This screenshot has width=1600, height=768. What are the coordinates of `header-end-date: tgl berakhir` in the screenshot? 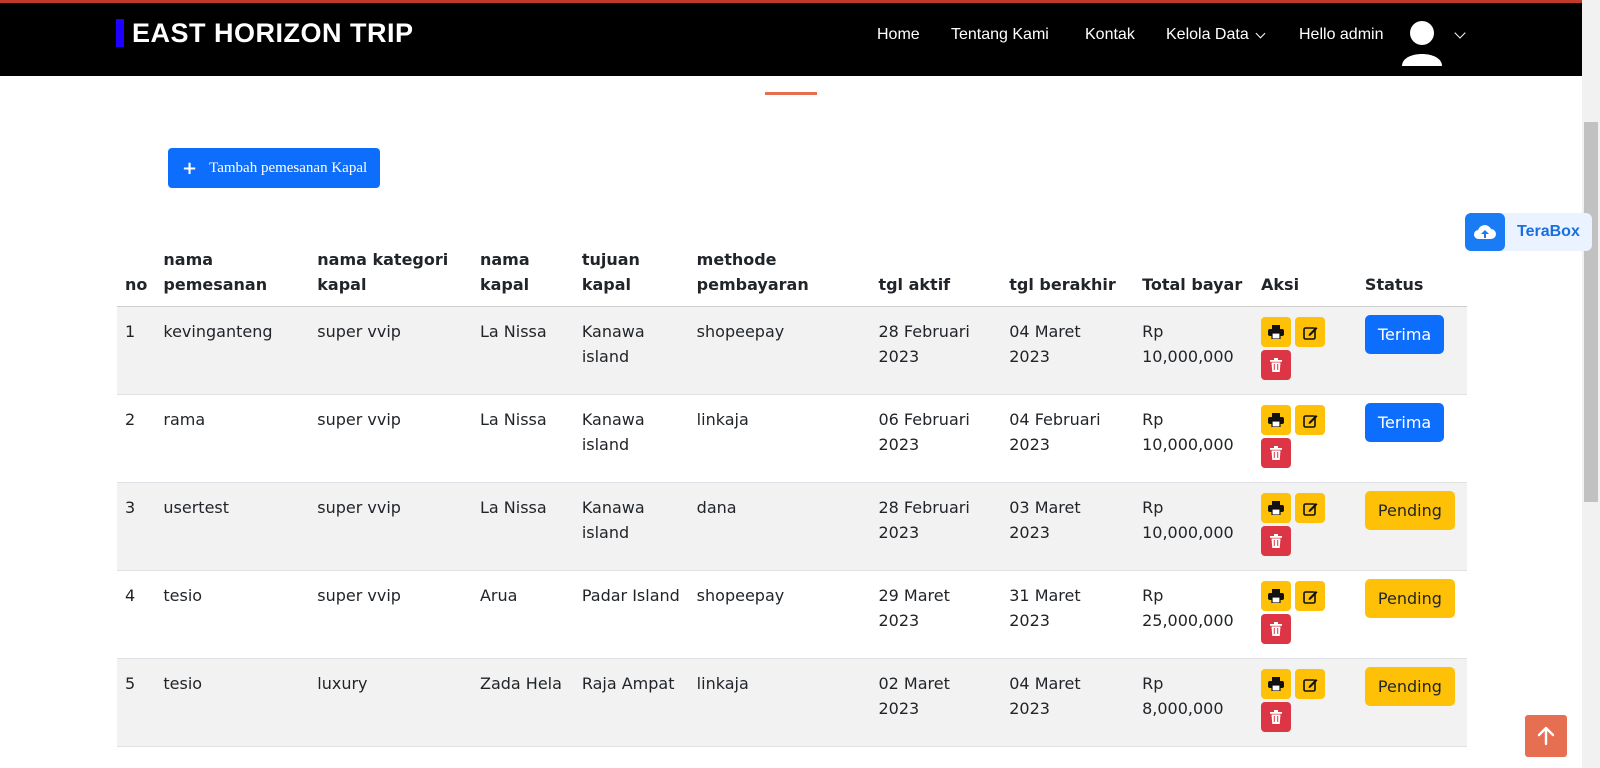 It's located at (1068, 274).